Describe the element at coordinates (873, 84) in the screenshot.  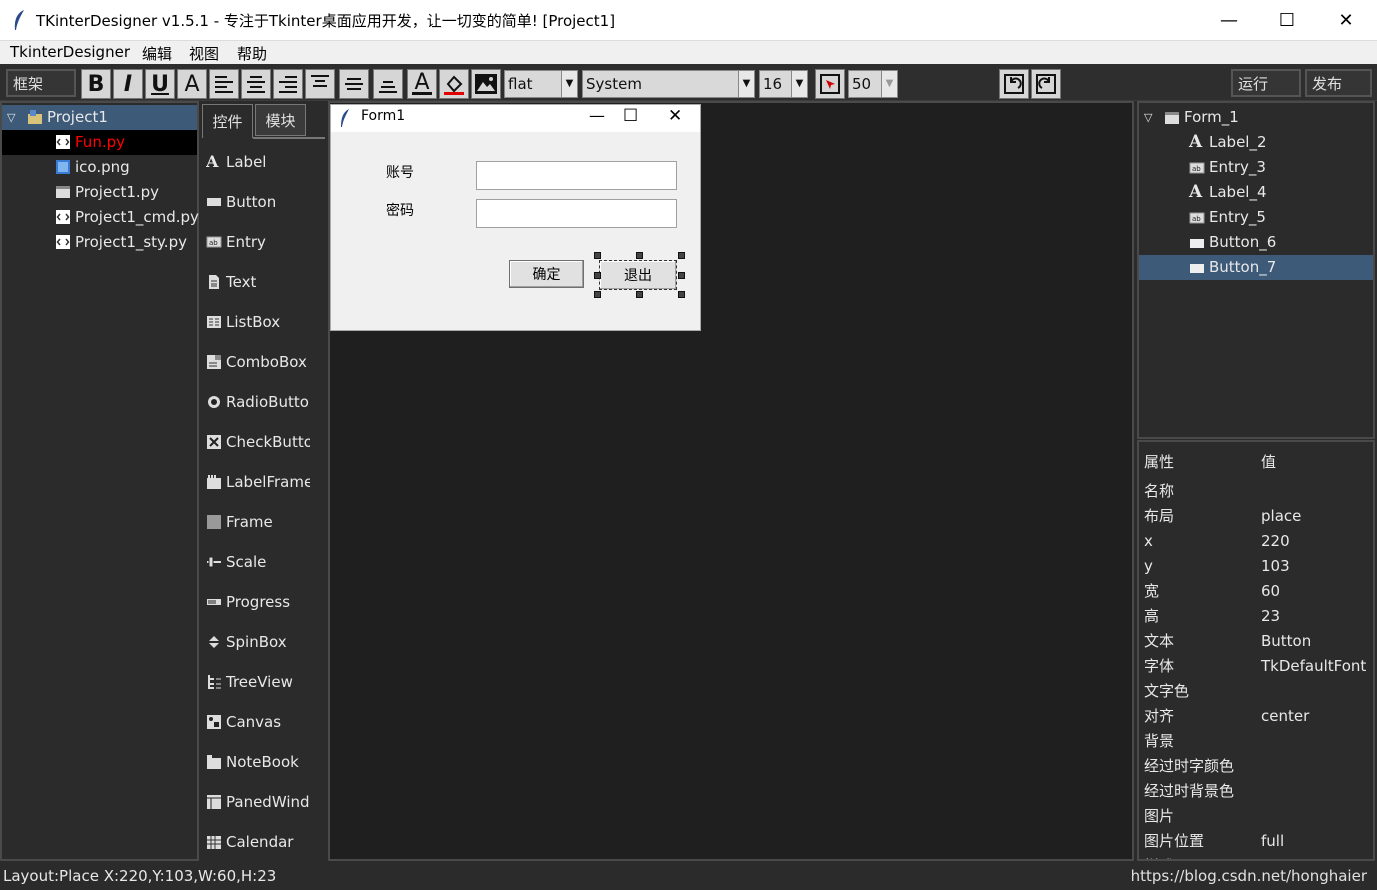
I see `alpha-select: 50 ▼` at that location.